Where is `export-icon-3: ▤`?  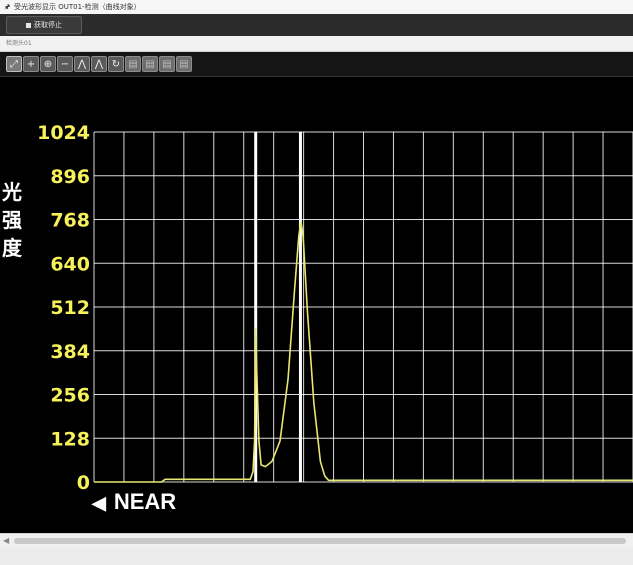 export-icon-3: ▤ is located at coordinates (167, 64).